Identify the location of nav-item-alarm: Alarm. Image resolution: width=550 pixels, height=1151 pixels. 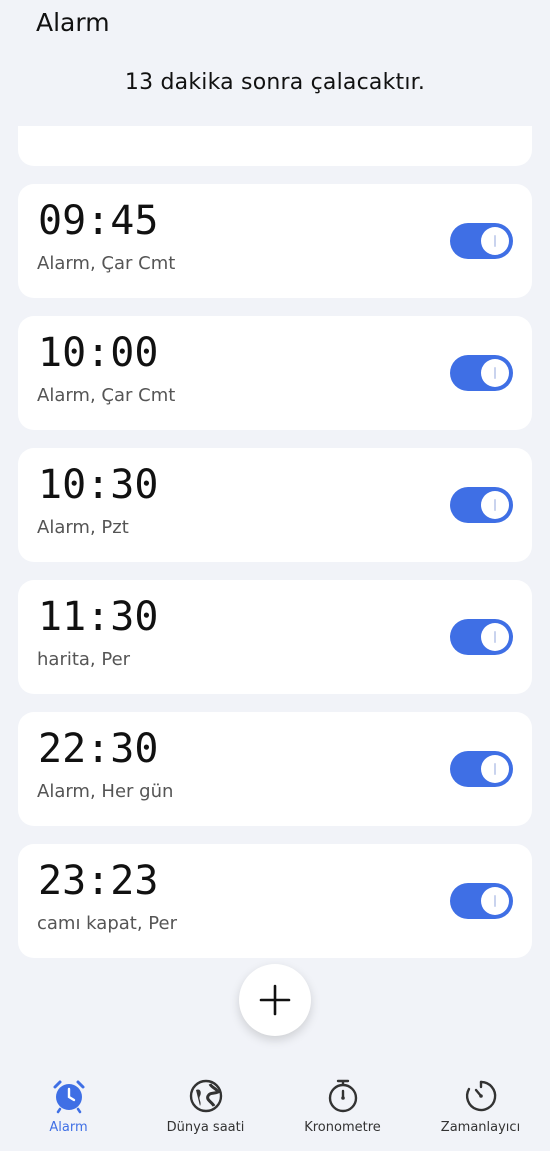
(68, 1102).